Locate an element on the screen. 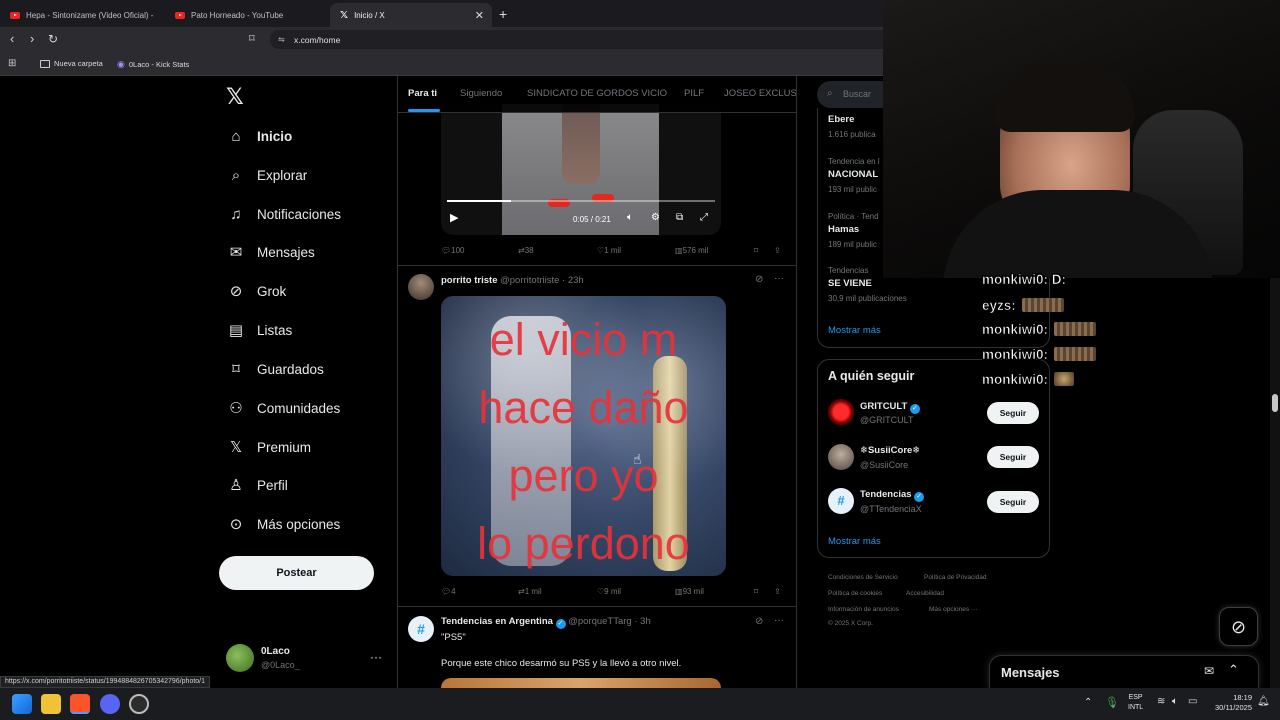  play-icon: ▶ is located at coordinates (454, 217).